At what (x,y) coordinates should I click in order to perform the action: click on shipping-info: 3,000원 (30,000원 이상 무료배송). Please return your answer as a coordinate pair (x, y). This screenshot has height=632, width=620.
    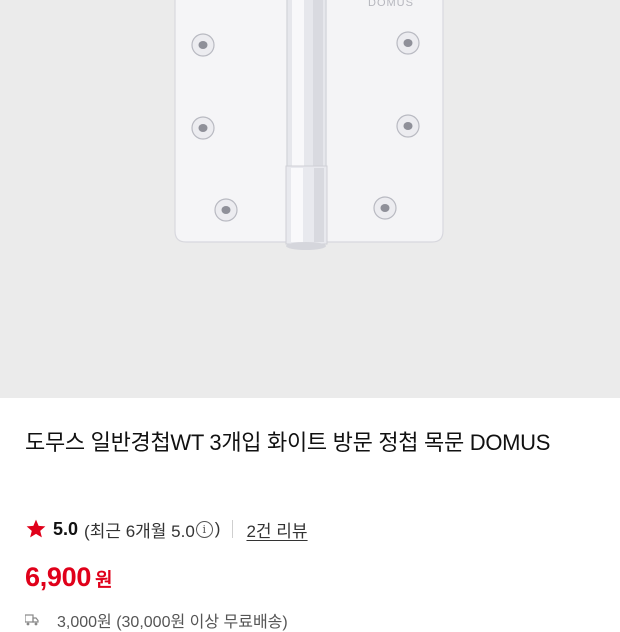
    Looking at the image, I should click on (156, 620).